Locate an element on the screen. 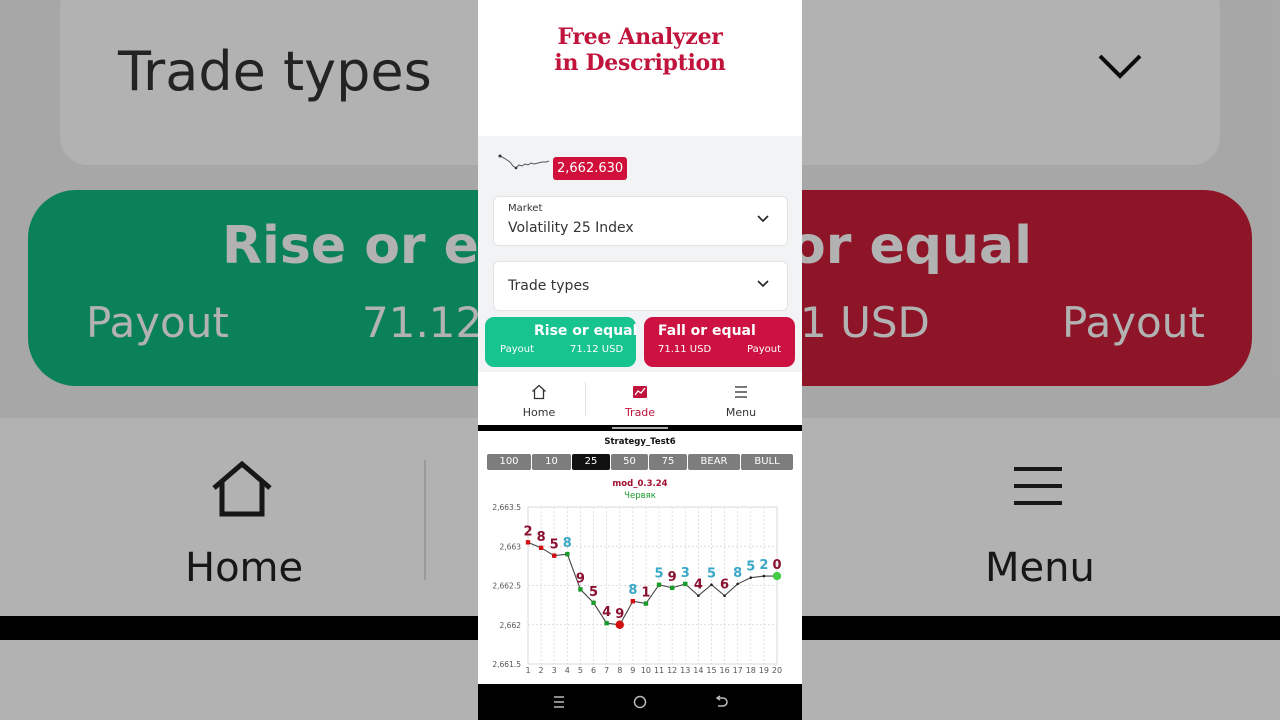 The height and width of the screenshot is (720, 1280). rise-payout-amount: 71.12 USD is located at coordinates (597, 349).